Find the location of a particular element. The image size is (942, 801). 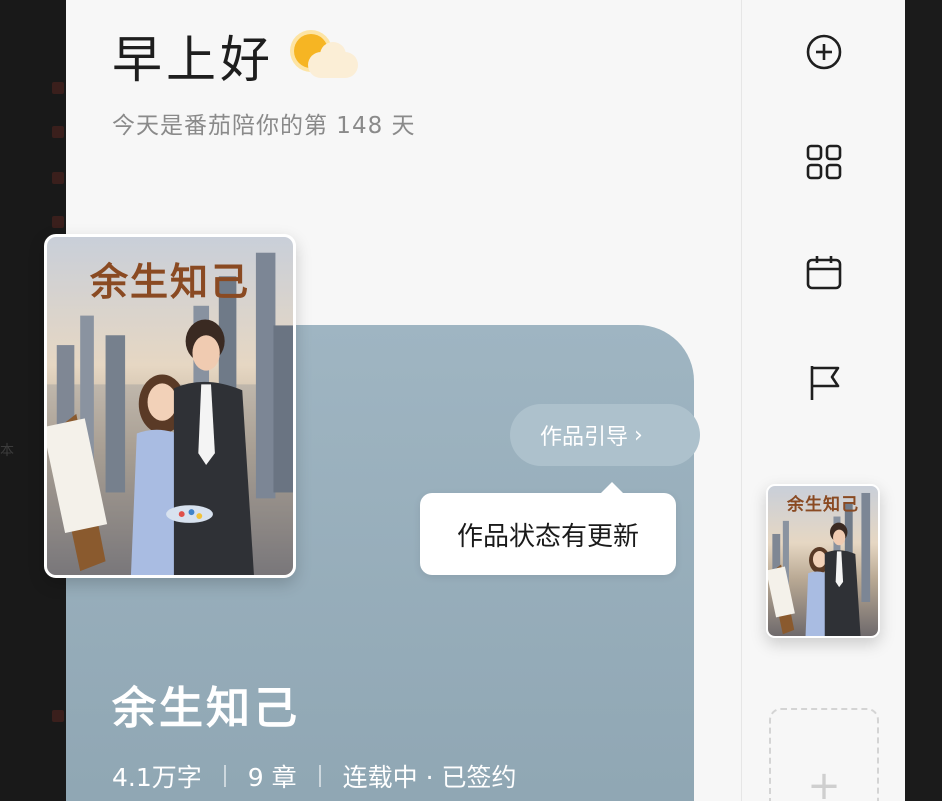

book-title: 余生知己 is located at coordinates (206, 704).